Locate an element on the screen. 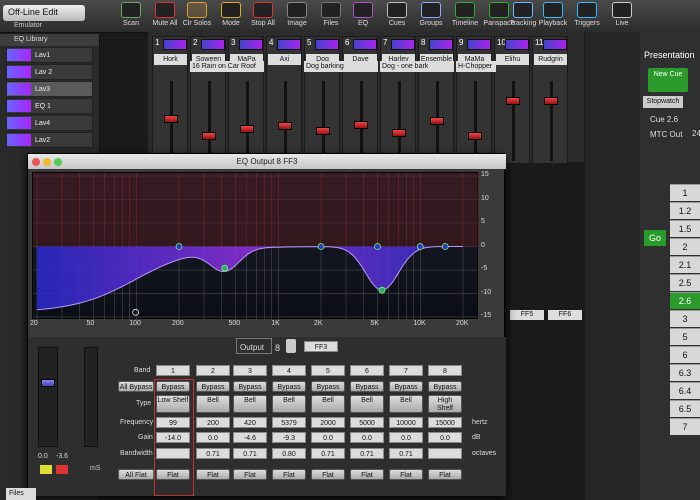 The image size is (700, 500). eq-library-item: Lav1 is located at coordinates (49, 55).